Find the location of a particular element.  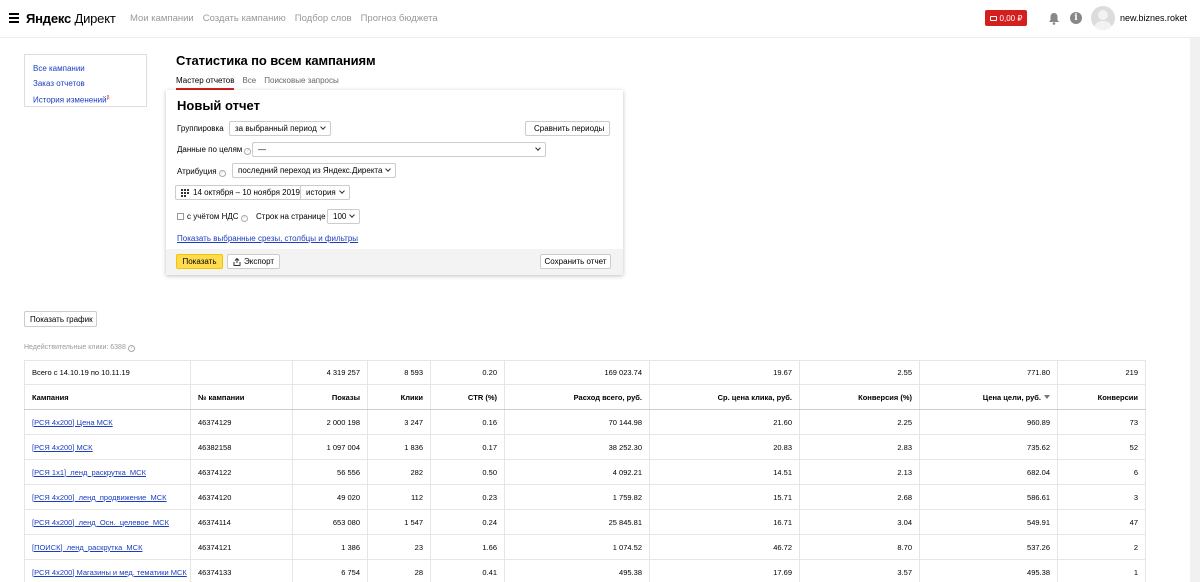

page-title: Статистика по всем кампаниям is located at coordinates (276, 60).